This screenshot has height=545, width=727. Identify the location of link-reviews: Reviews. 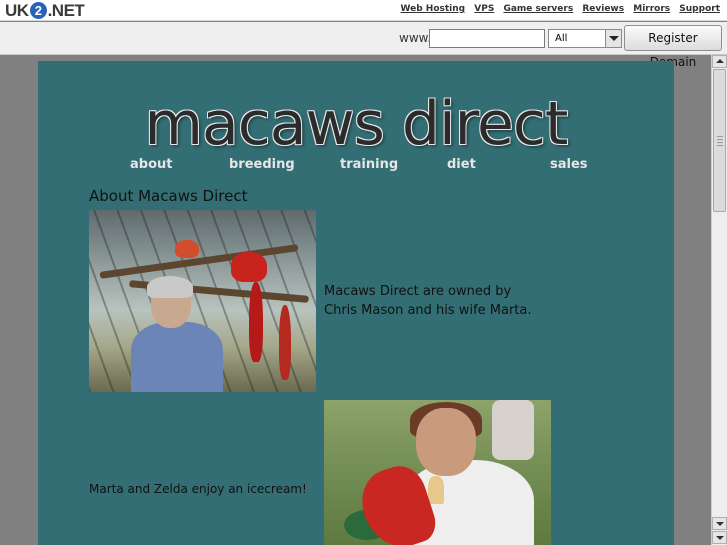
(603, 9).